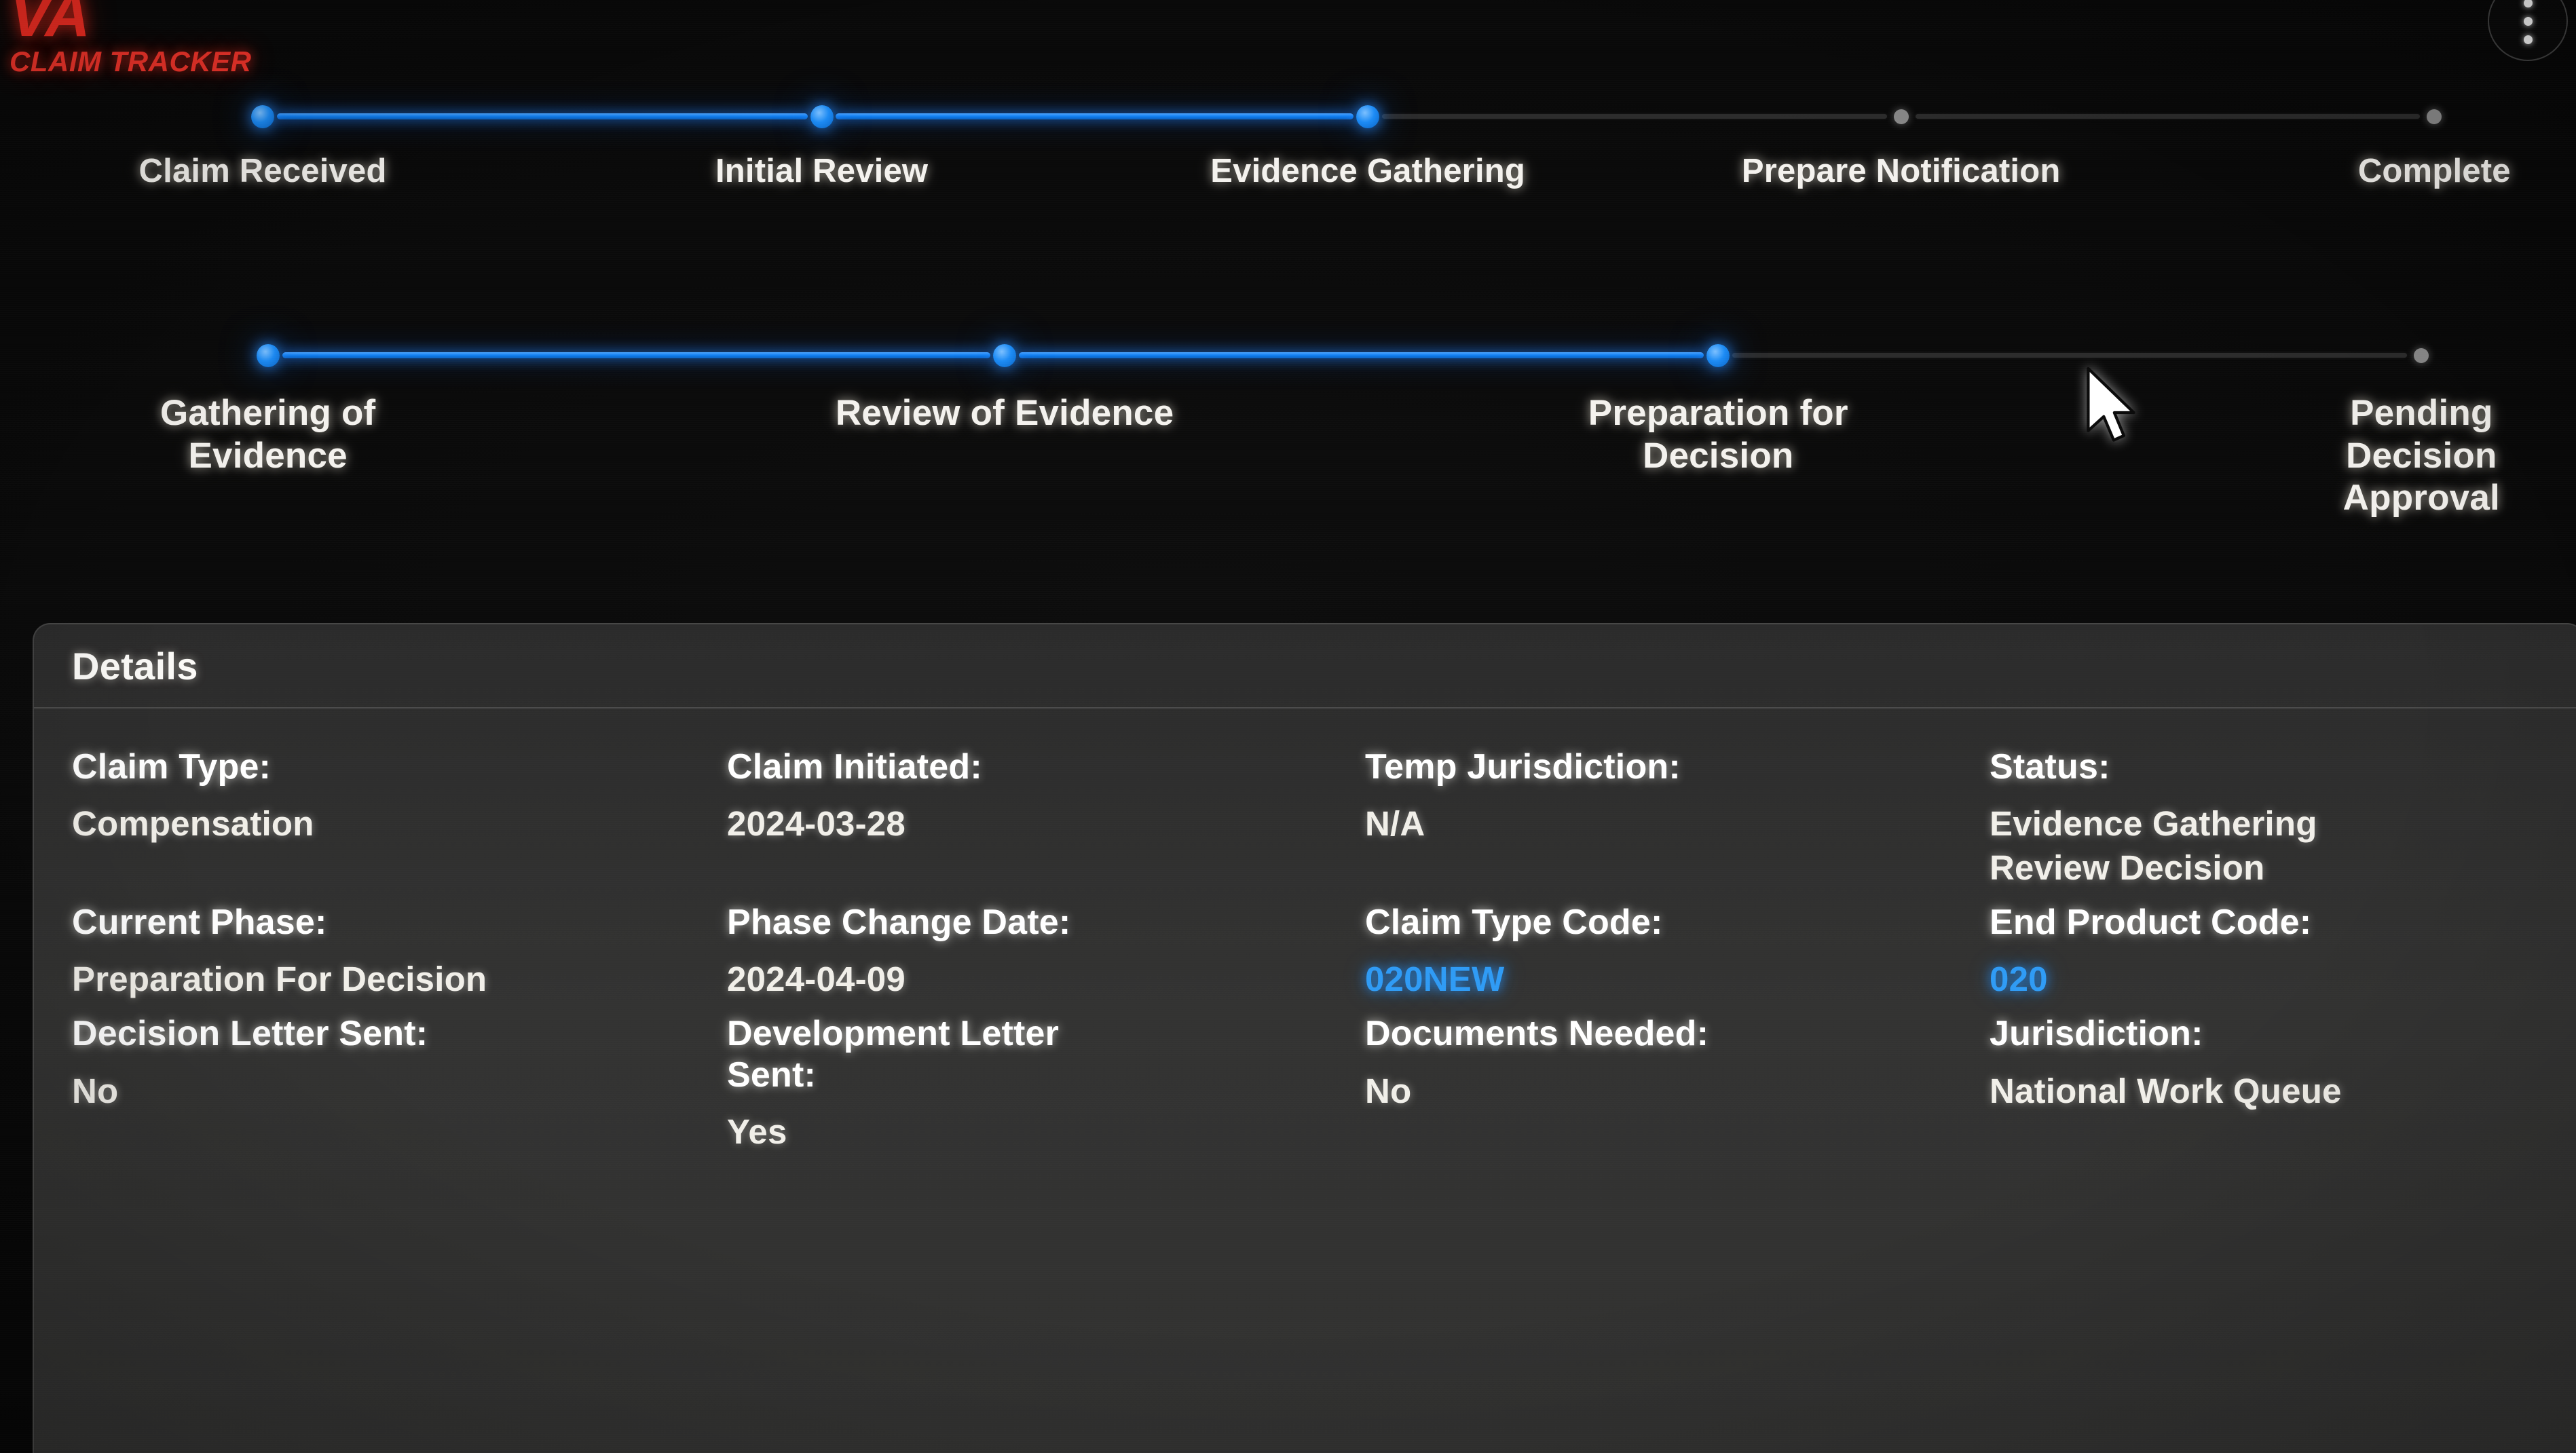 The image size is (2576, 1453). I want to click on detail-field: Temp Jurisdiction: N/A, so click(1677, 818).